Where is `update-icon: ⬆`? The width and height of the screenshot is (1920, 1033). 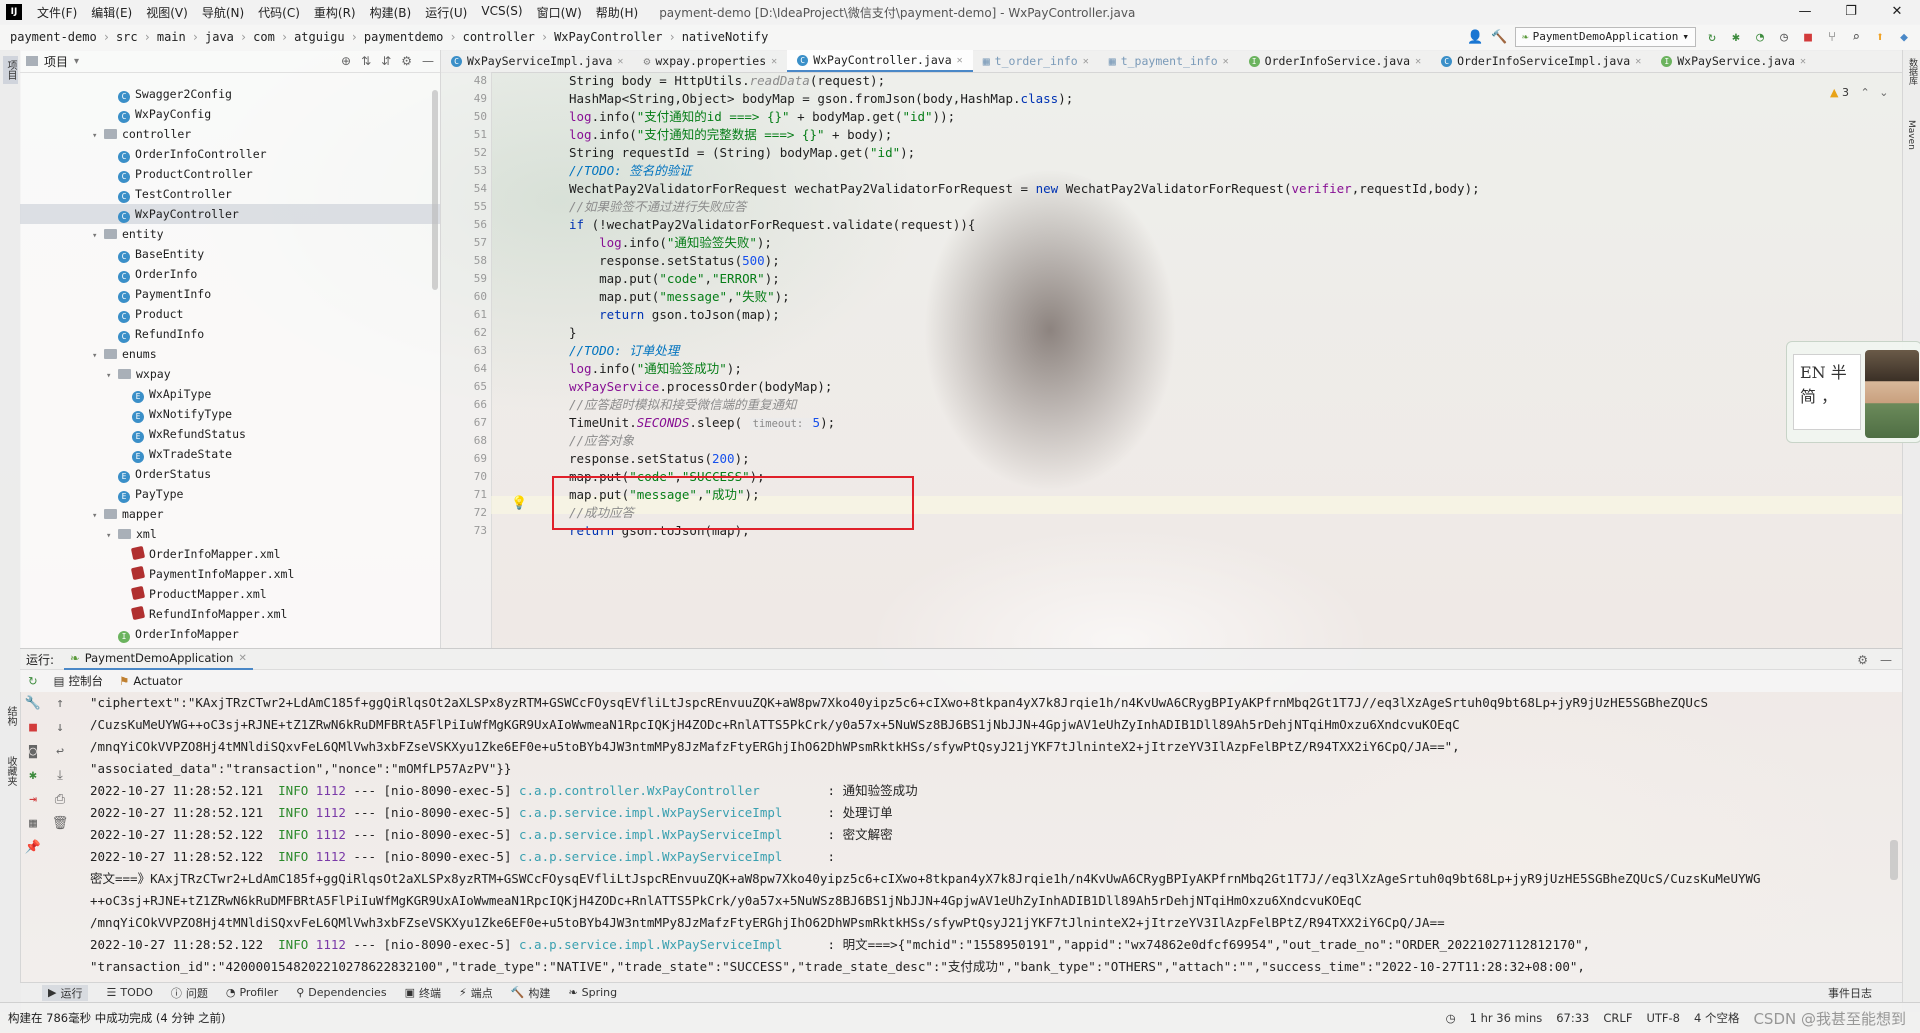
update-icon: ⬆ is located at coordinates (1880, 37).